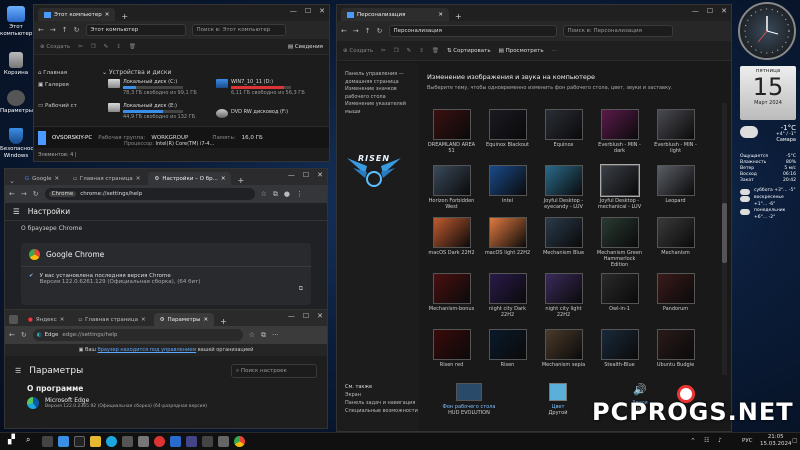  Describe the element at coordinates (46, 319) in the screenshot. I see `edge-tab-yandex: ● Яндекс ✕` at that location.